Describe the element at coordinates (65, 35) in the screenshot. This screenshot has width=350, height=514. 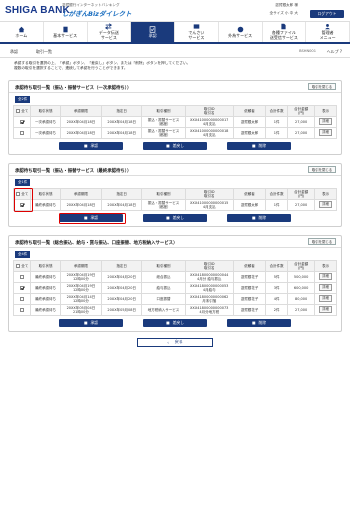
I see `nav-label: 基本サービス` at that location.